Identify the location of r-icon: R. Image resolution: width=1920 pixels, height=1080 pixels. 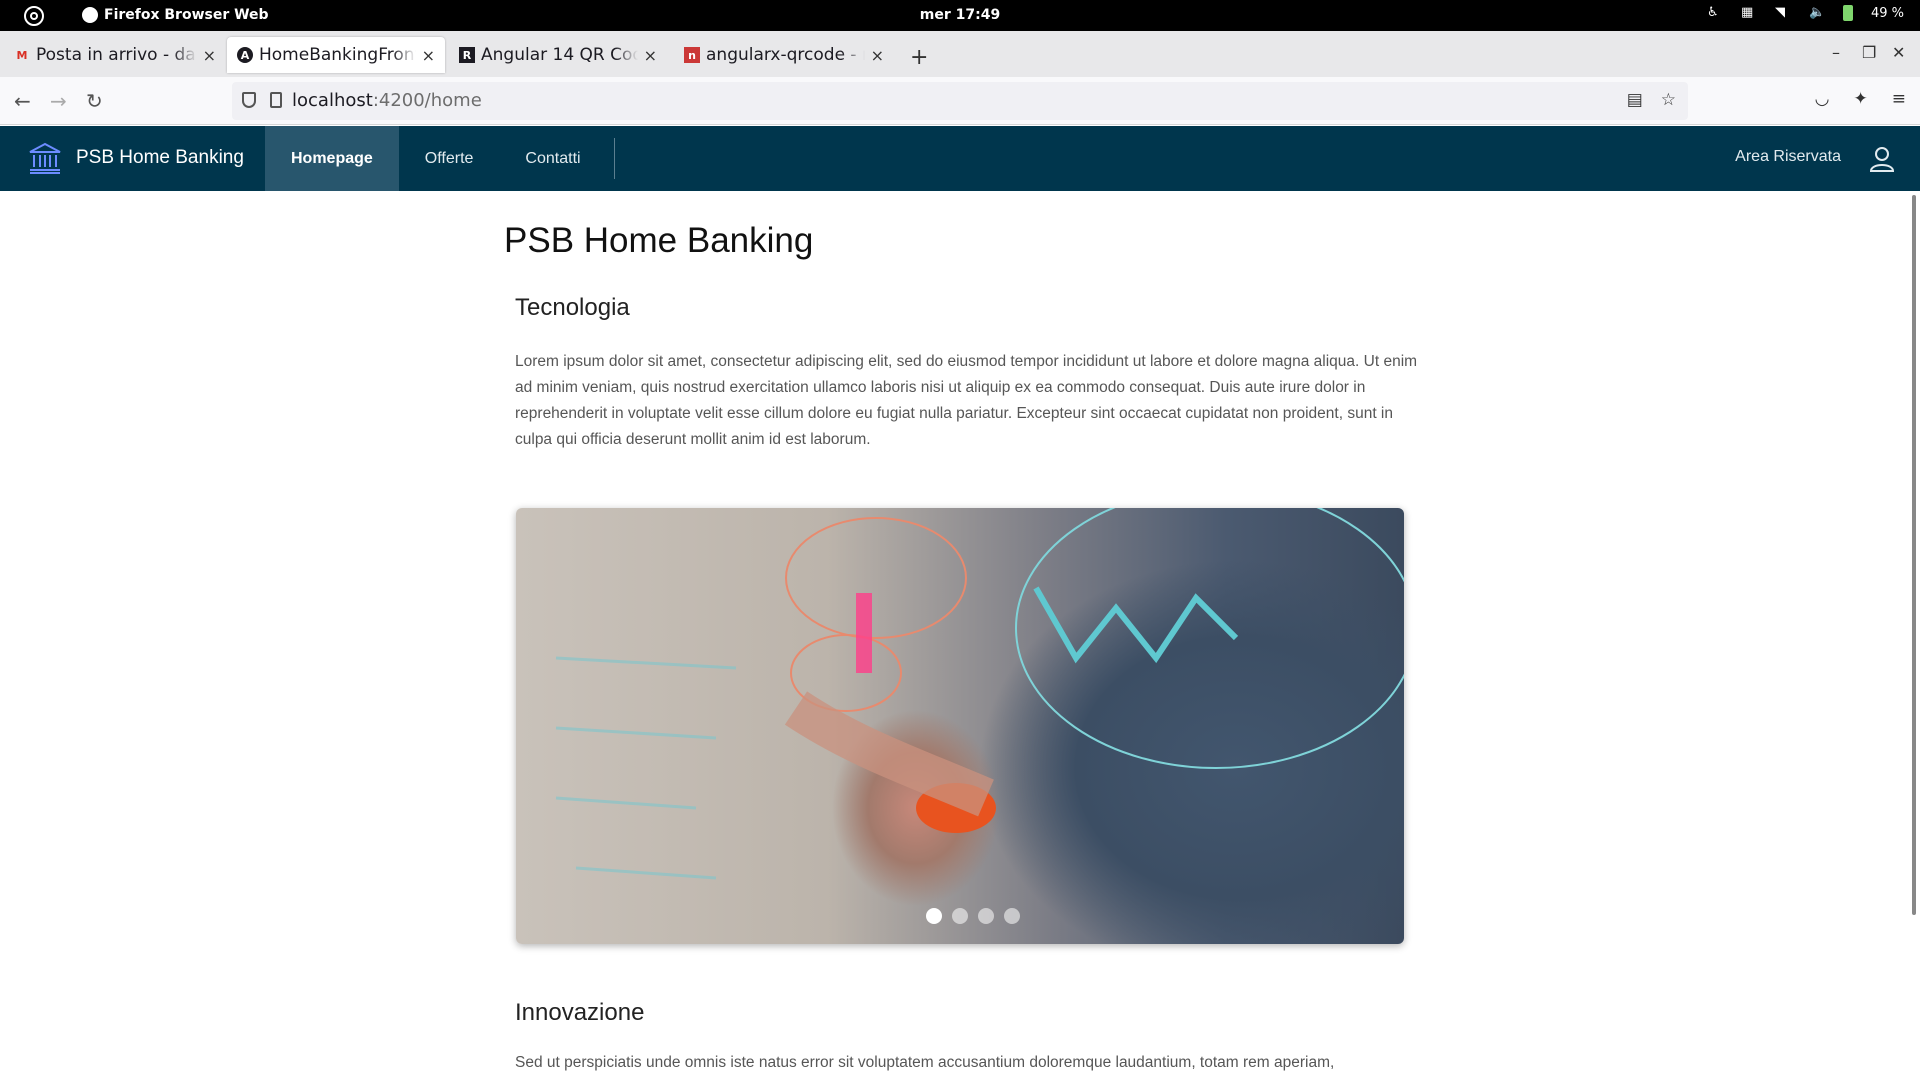
(467, 55).